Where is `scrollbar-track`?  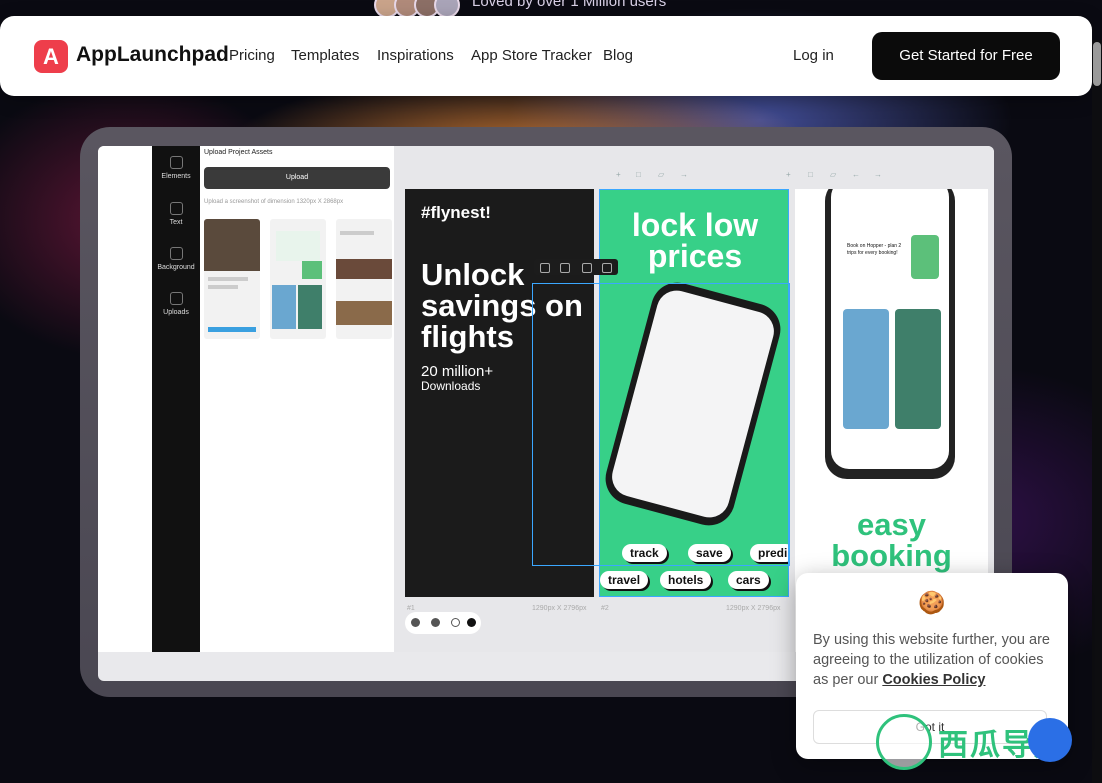 scrollbar-track is located at coordinates (1097, 411).